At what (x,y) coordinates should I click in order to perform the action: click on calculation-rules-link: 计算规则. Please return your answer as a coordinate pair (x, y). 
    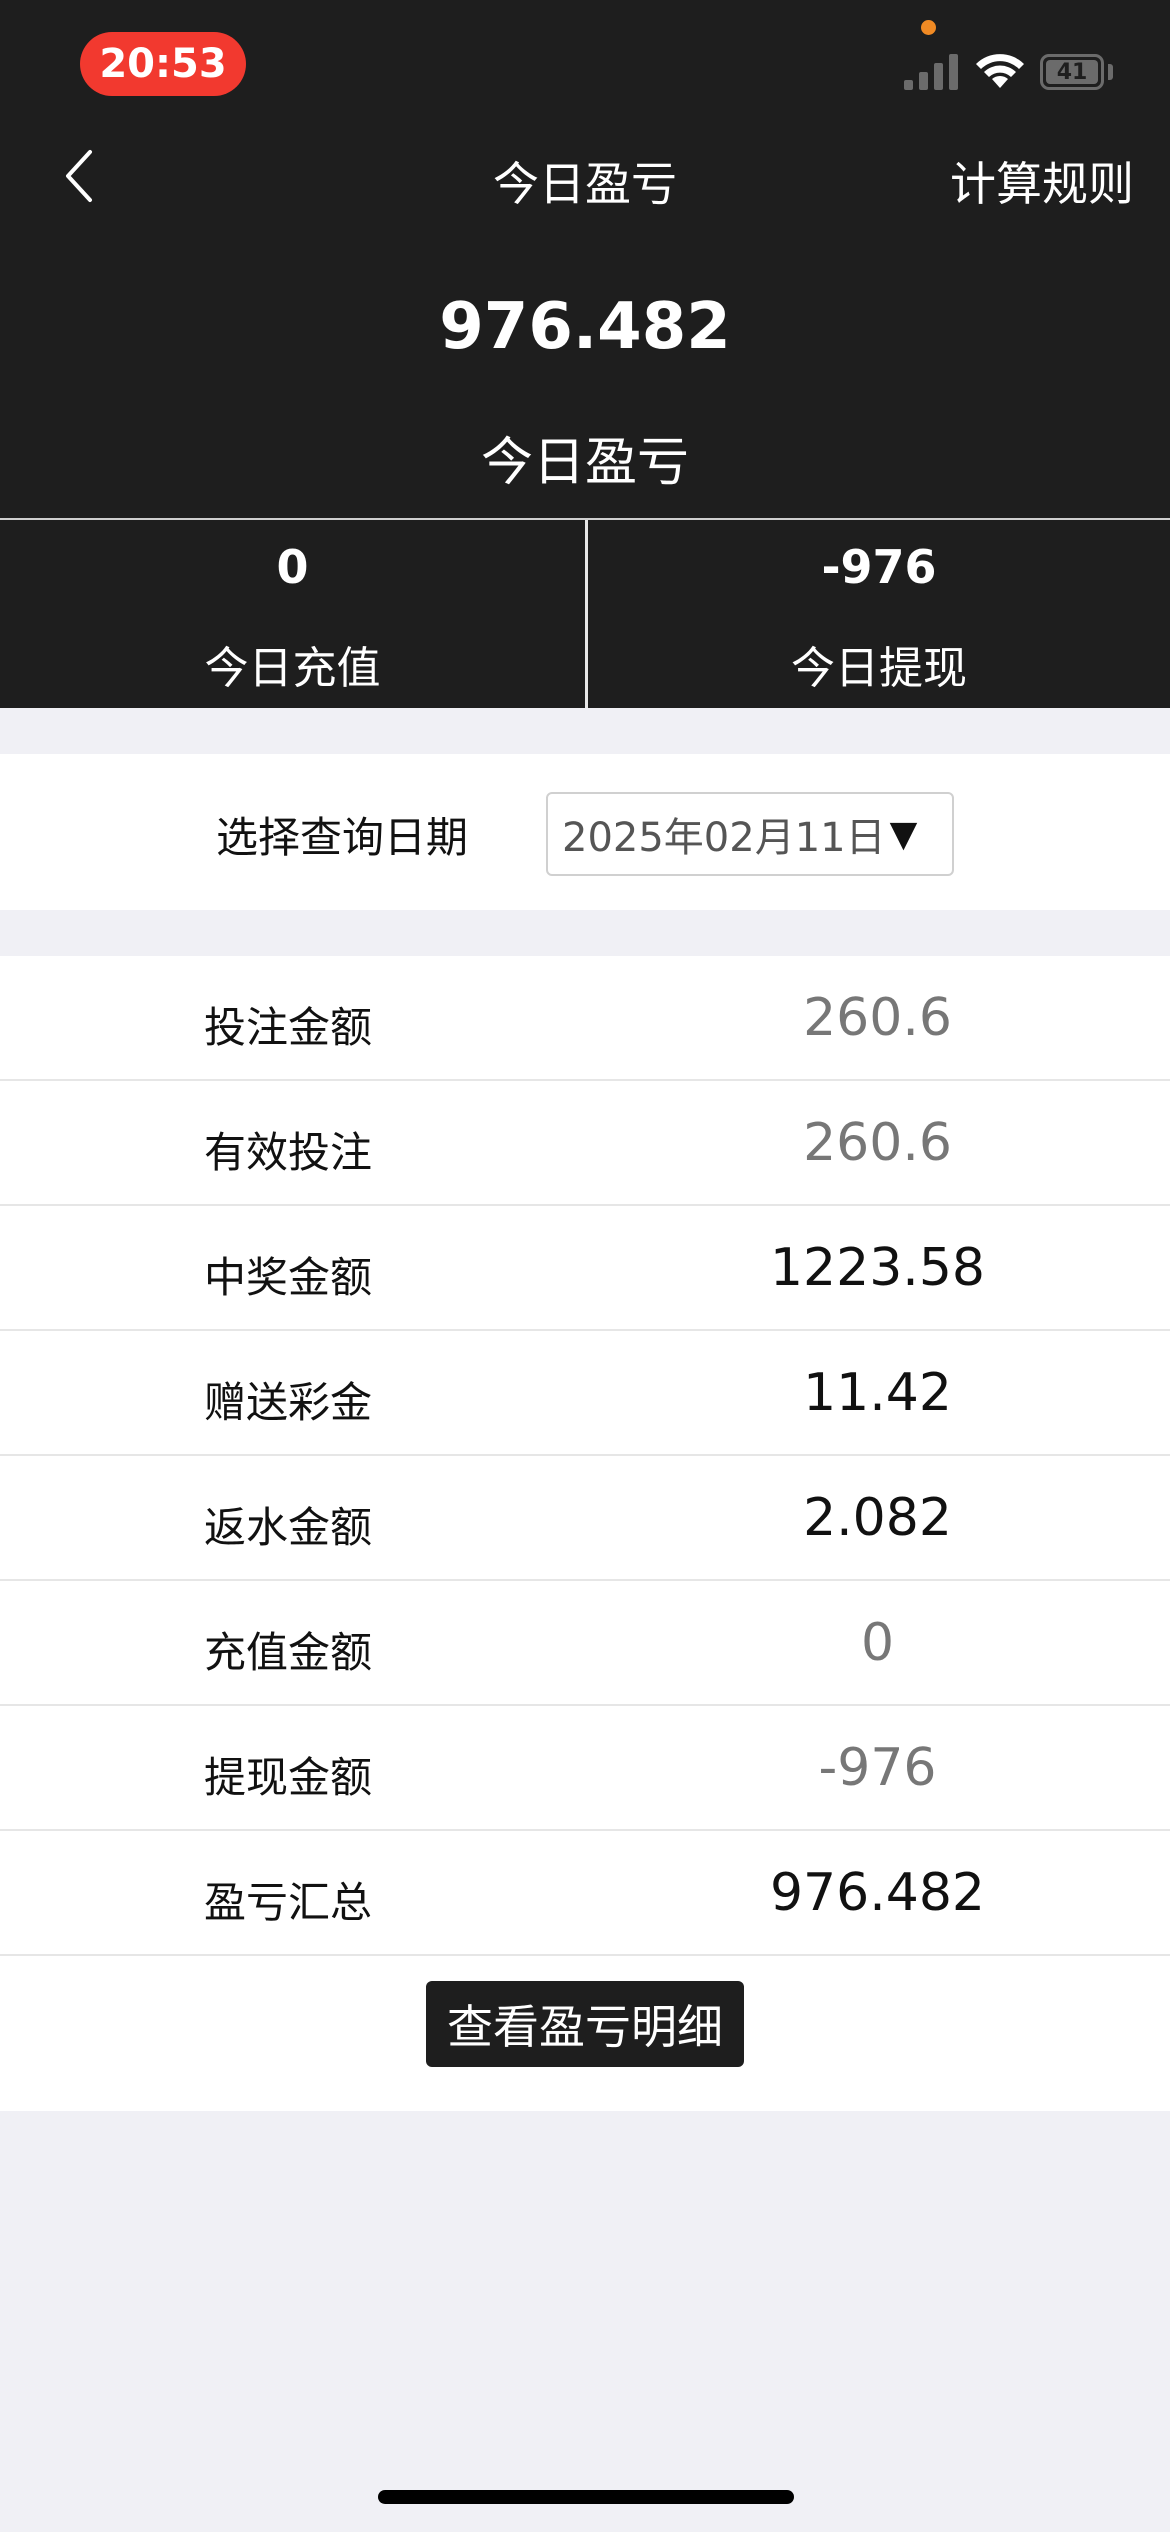
    Looking at the image, I should click on (1042, 181).